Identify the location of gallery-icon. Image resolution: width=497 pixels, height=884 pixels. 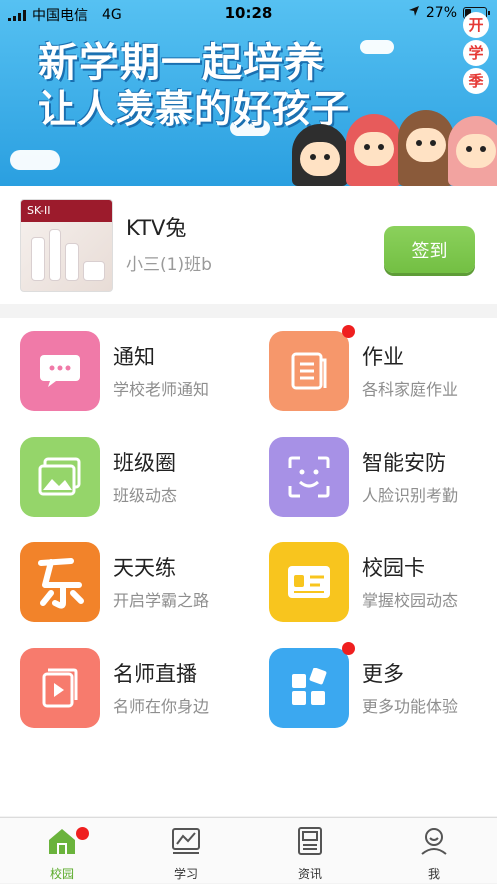
(60, 477).